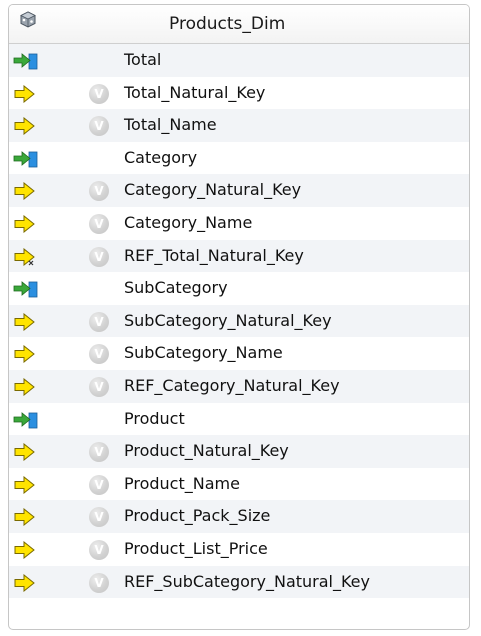 This screenshot has width=481, height=636. I want to click on row-label: Category_Name, so click(188, 222).